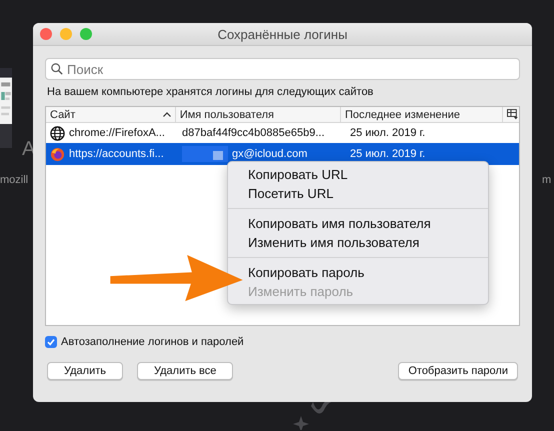  I want to click on column-header: Имя пользователя, so click(258, 114).